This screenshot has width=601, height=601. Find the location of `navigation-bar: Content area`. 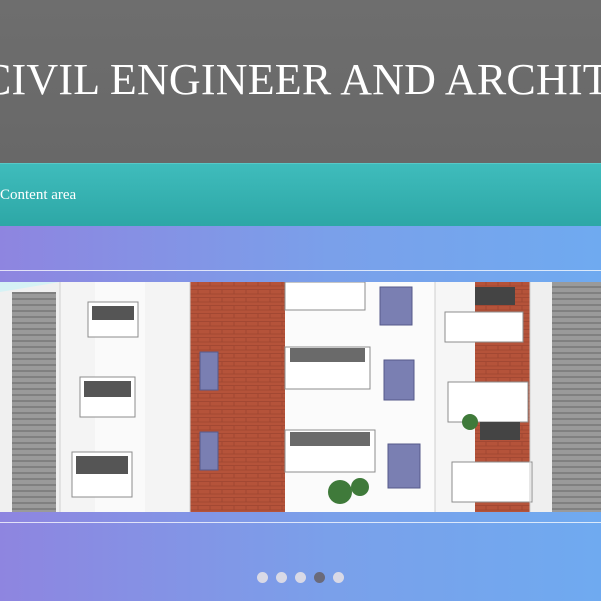

navigation-bar: Content area is located at coordinates (300, 195).